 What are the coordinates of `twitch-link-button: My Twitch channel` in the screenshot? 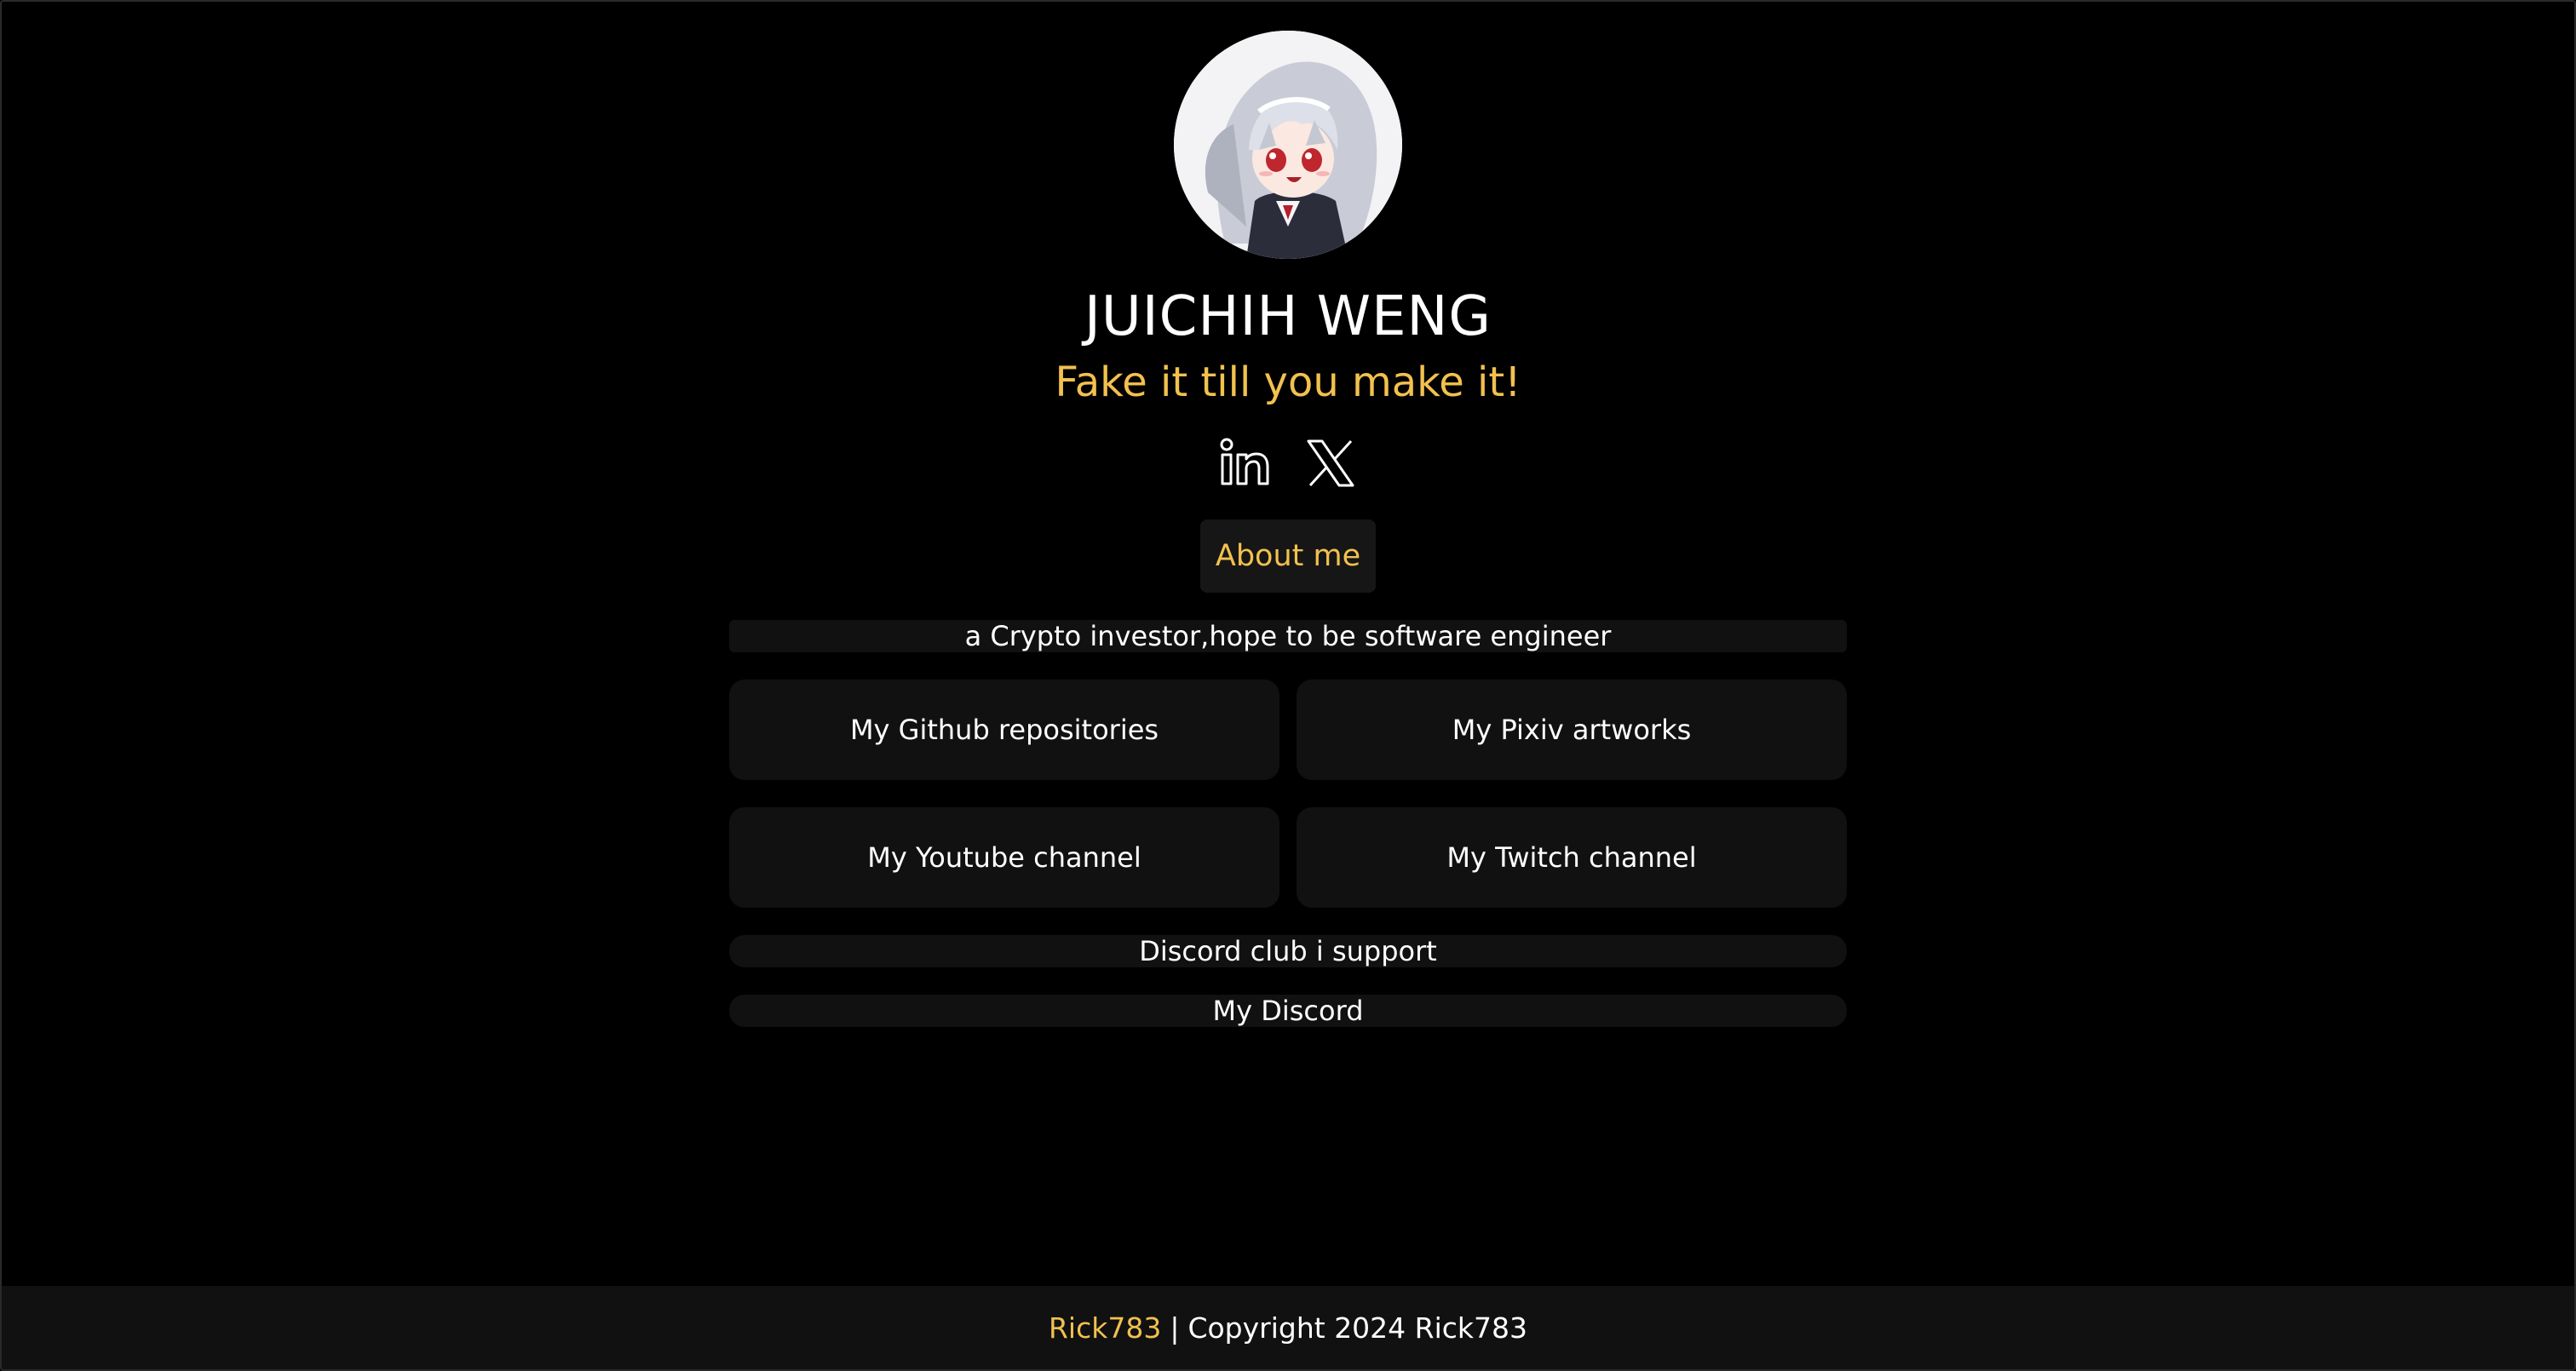 It's located at (1572, 857).